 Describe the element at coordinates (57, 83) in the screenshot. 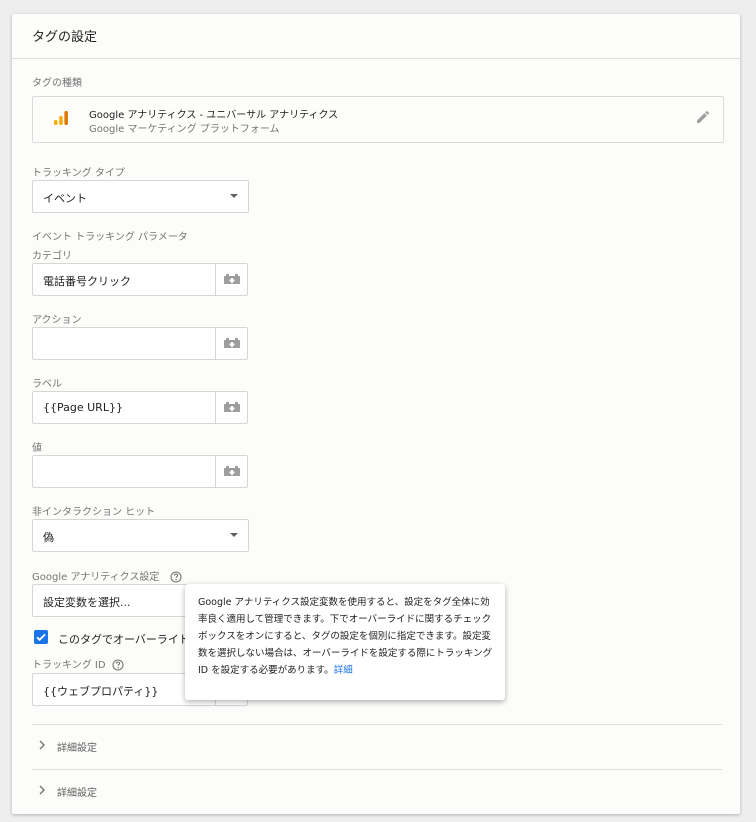

I see `tag-type-label: タグの種類` at that location.